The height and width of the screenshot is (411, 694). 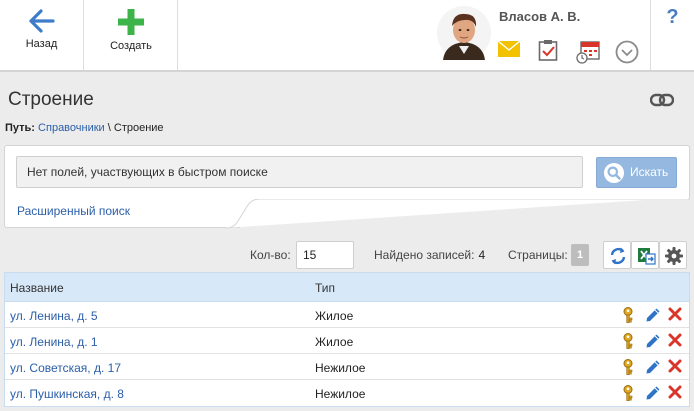 I want to click on search-button: Искать, so click(x=636, y=172).